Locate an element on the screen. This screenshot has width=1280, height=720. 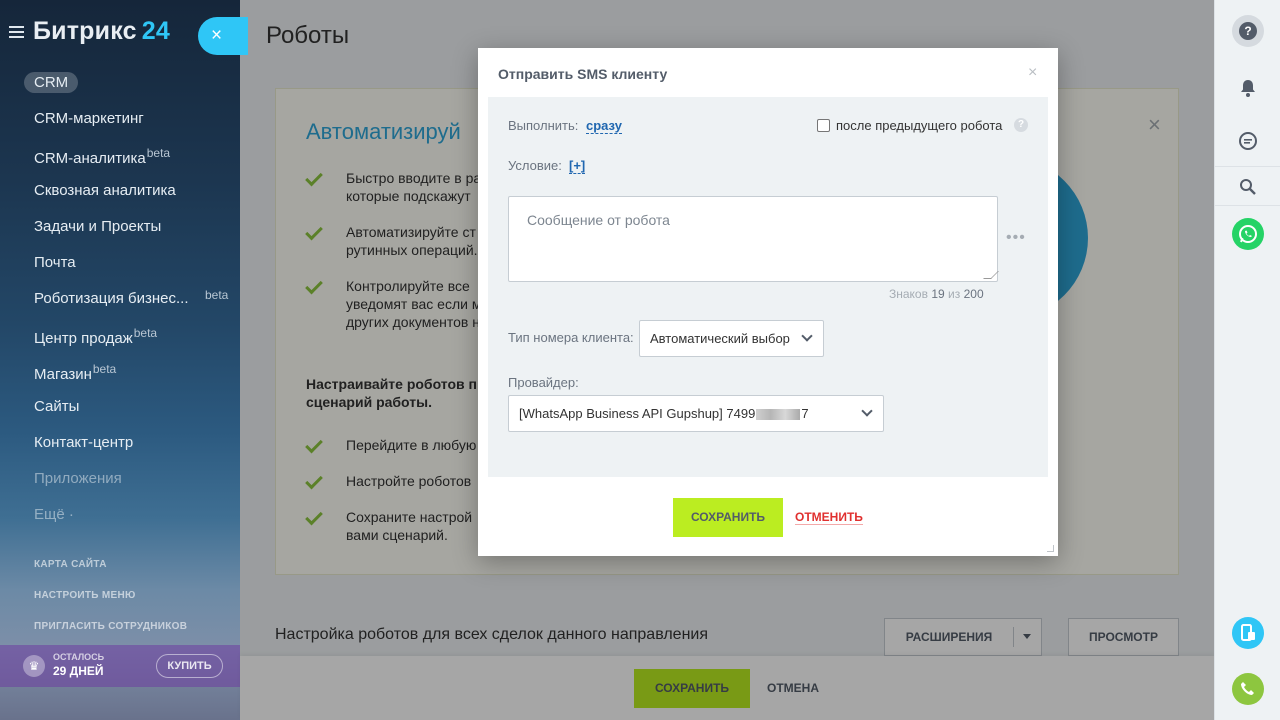
char-counter: Знаков 19 из 200 is located at coordinates (936, 294).